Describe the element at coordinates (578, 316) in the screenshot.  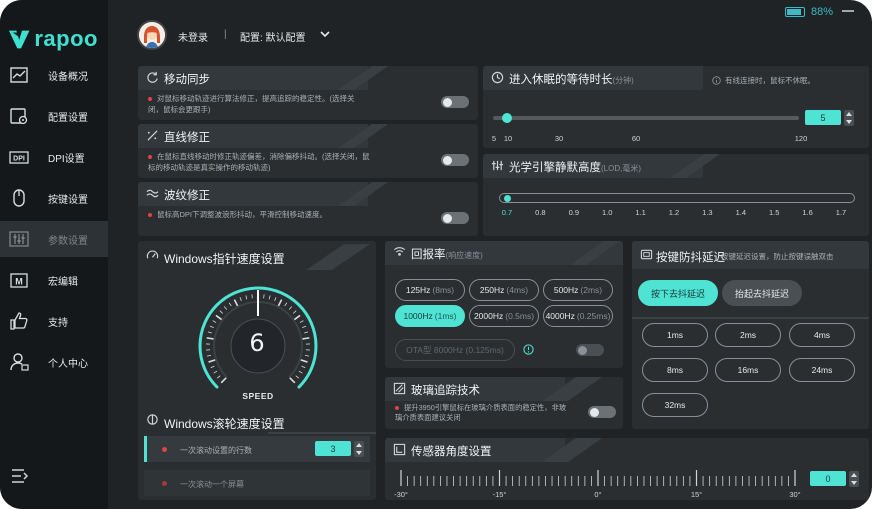
I see `polling-4000hz-button: 4000Hz (0.25ms)` at that location.